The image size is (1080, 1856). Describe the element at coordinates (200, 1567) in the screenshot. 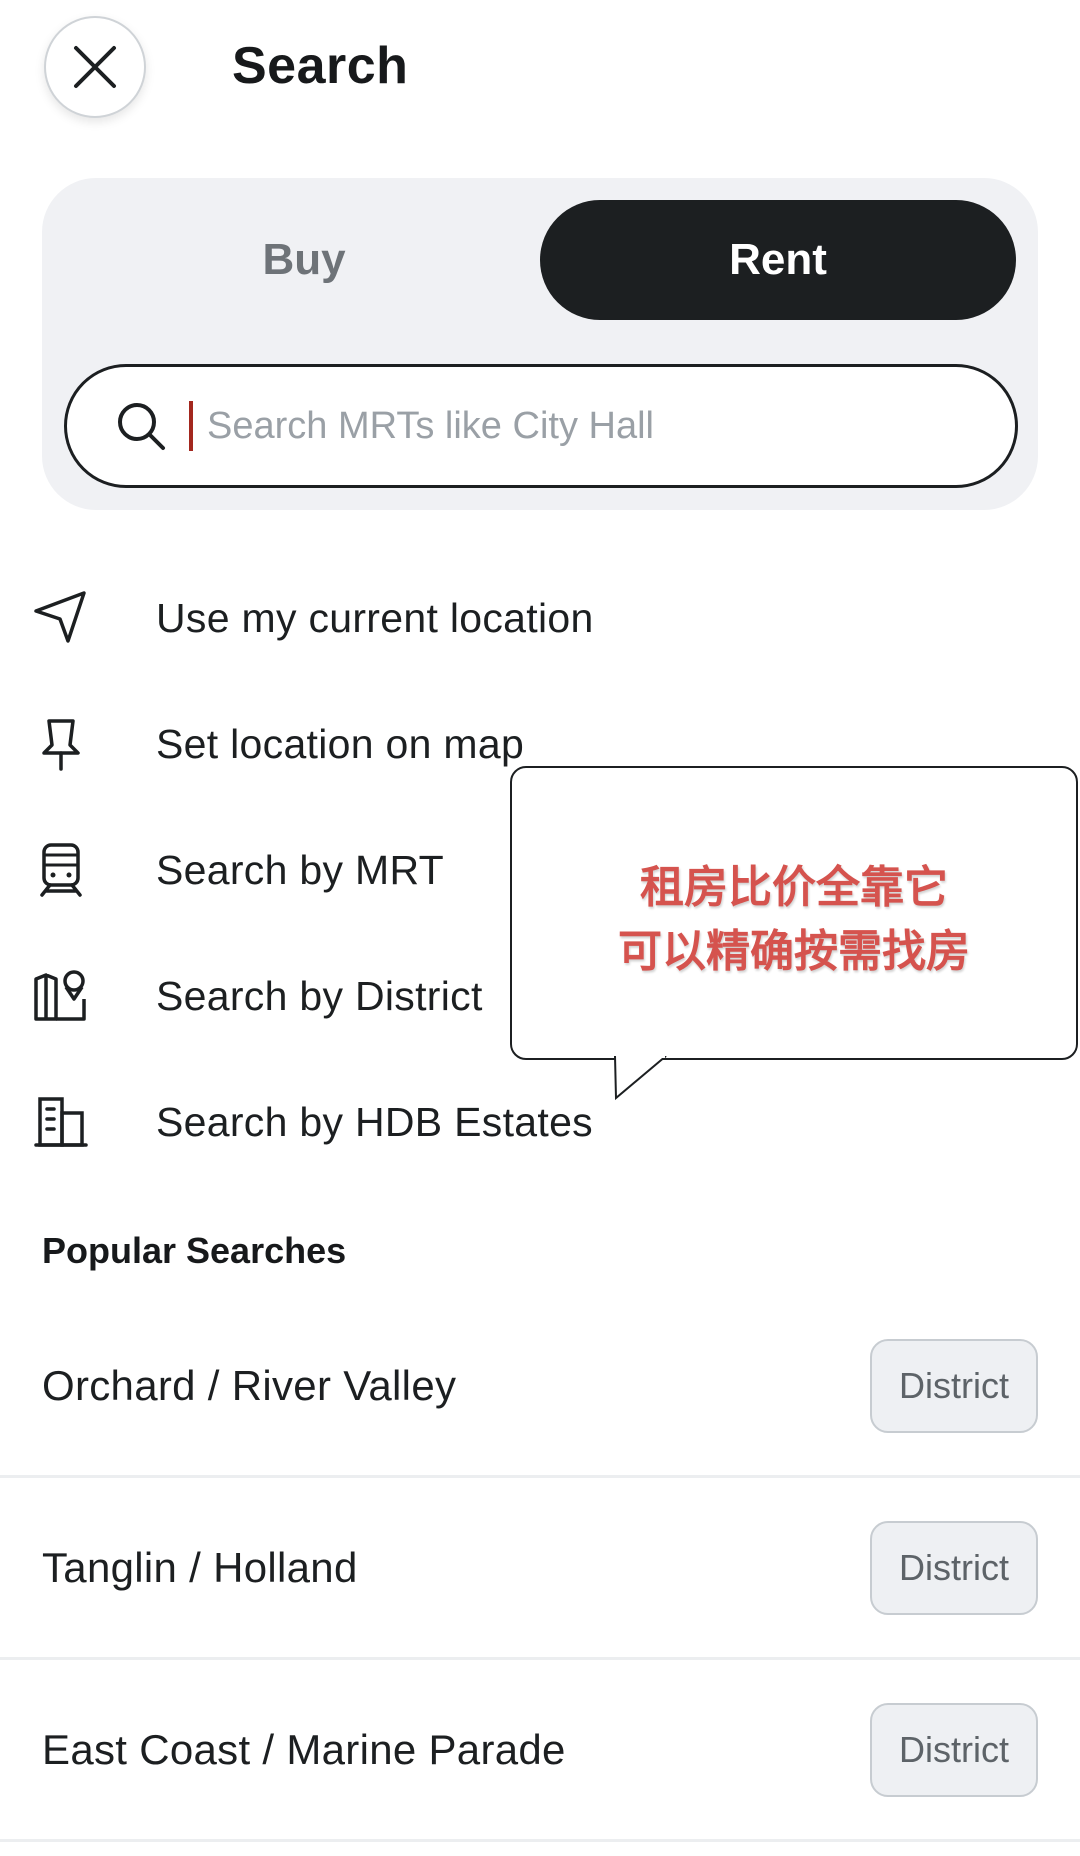

I see `popular-item-name: Tanglin / Holland` at that location.